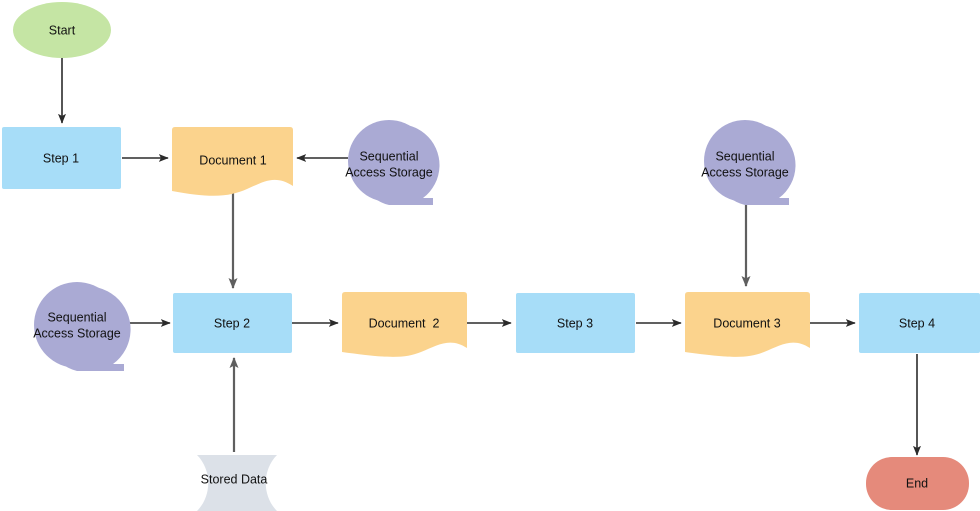  I want to click on node-sequential-access-storage-3: Sequential Access Storage, so click(748, 162).